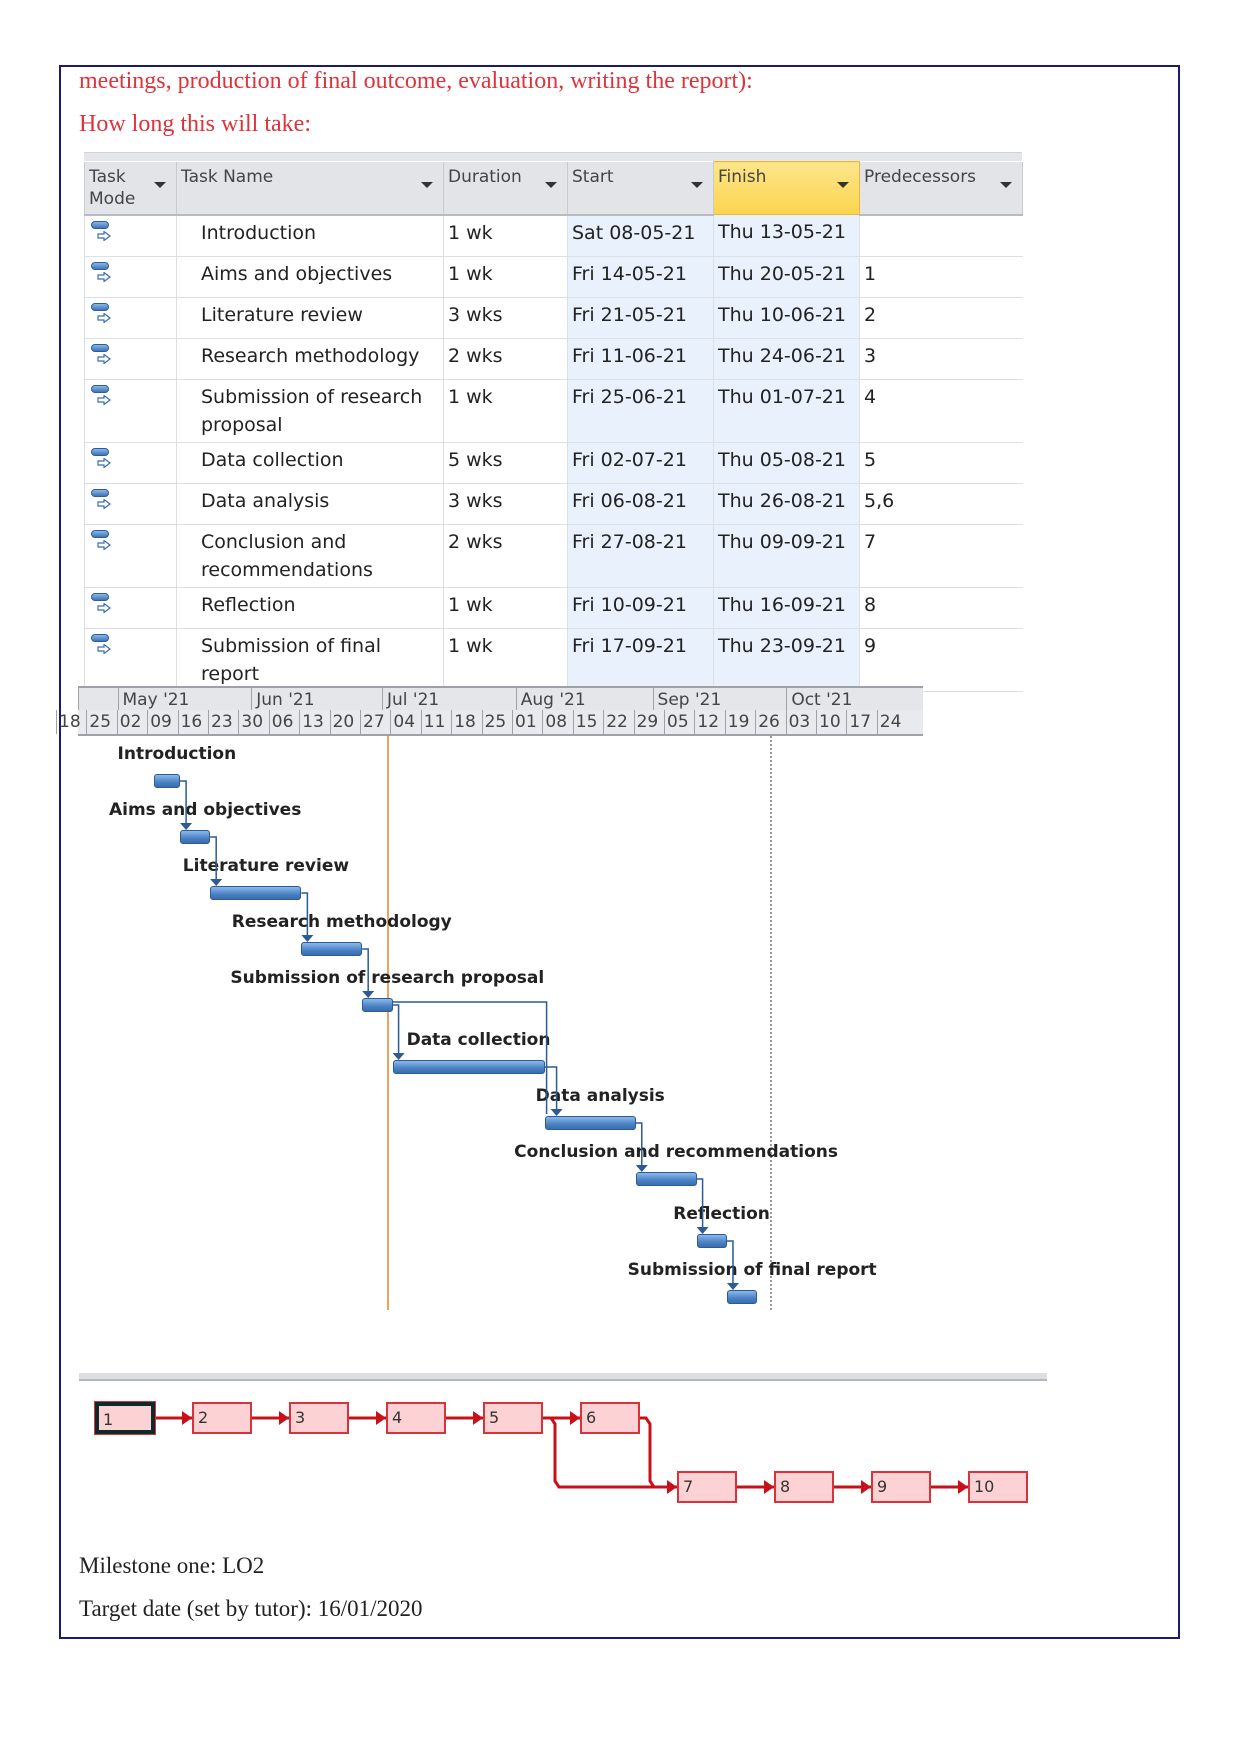  What do you see at coordinates (251, 1608) in the screenshot?
I see `target-date-line: Target date (set by tutor): 16/01/2020` at bounding box center [251, 1608].